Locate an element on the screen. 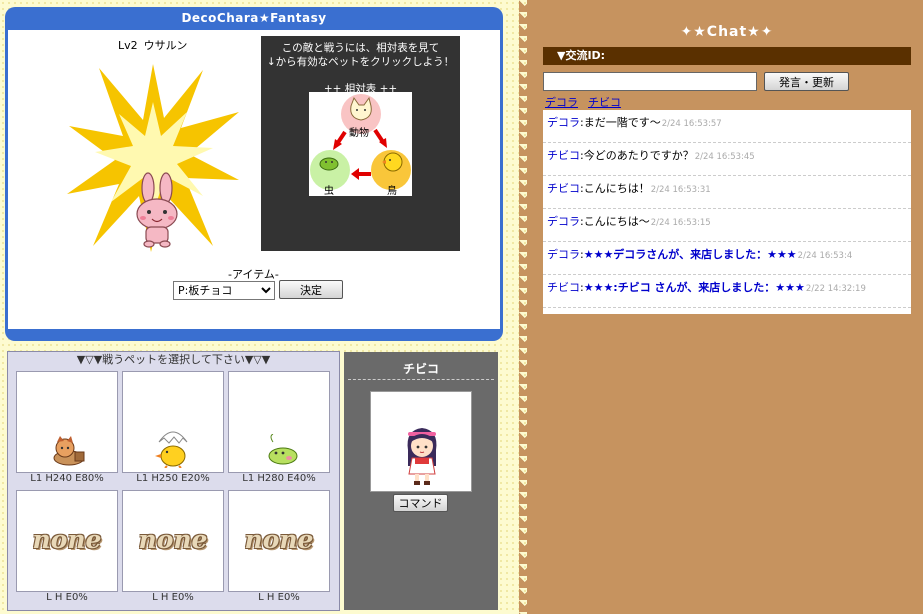 The image size is (923, 614). message-text: ★★★:チビコ さんが、来店しました：★★★ is located at coordinates (694, 287).